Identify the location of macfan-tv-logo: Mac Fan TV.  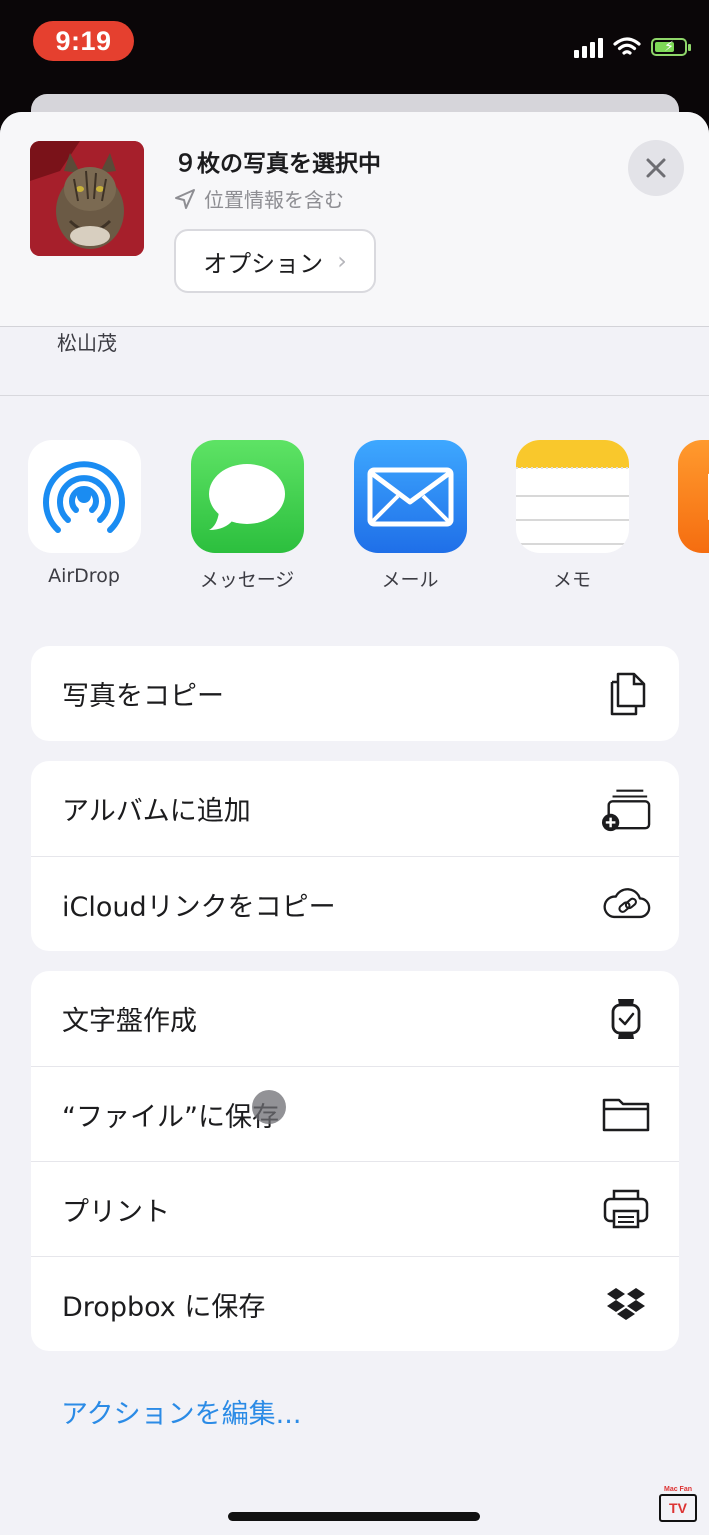
(678, 1508).